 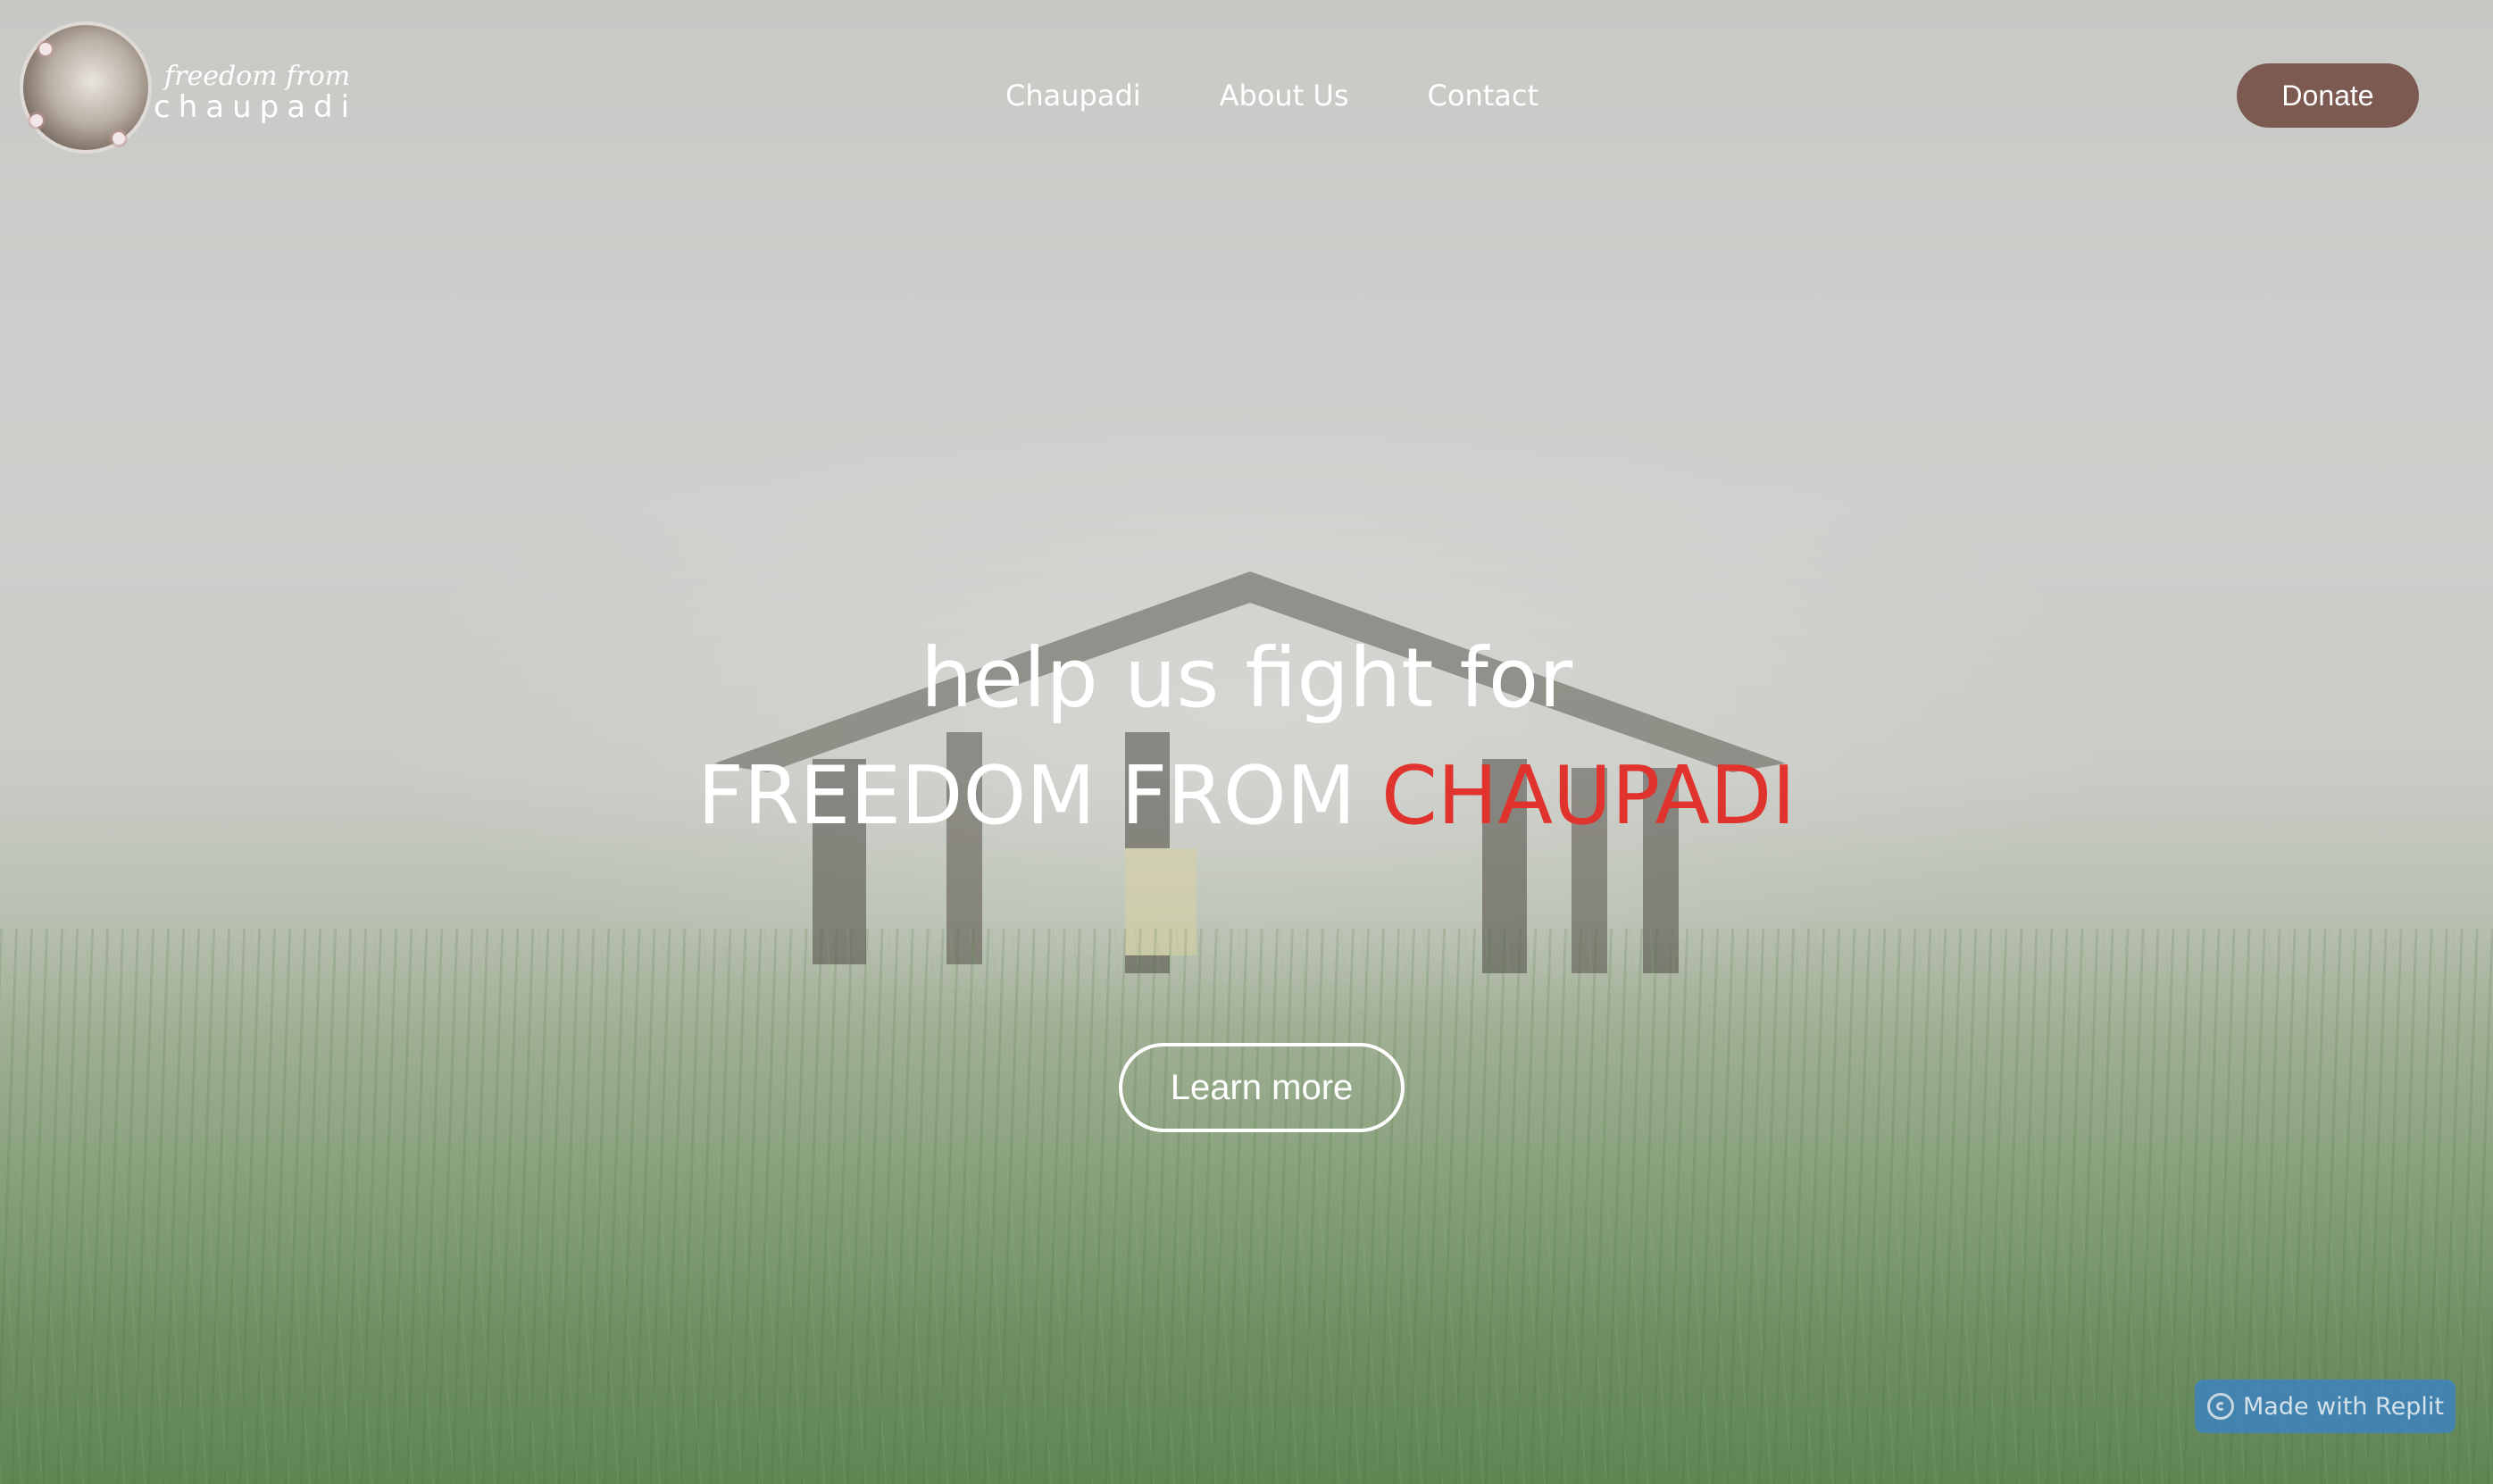 I want to click on hero-headline-accent: CHAUPADI, so click(x=1588, y=796).